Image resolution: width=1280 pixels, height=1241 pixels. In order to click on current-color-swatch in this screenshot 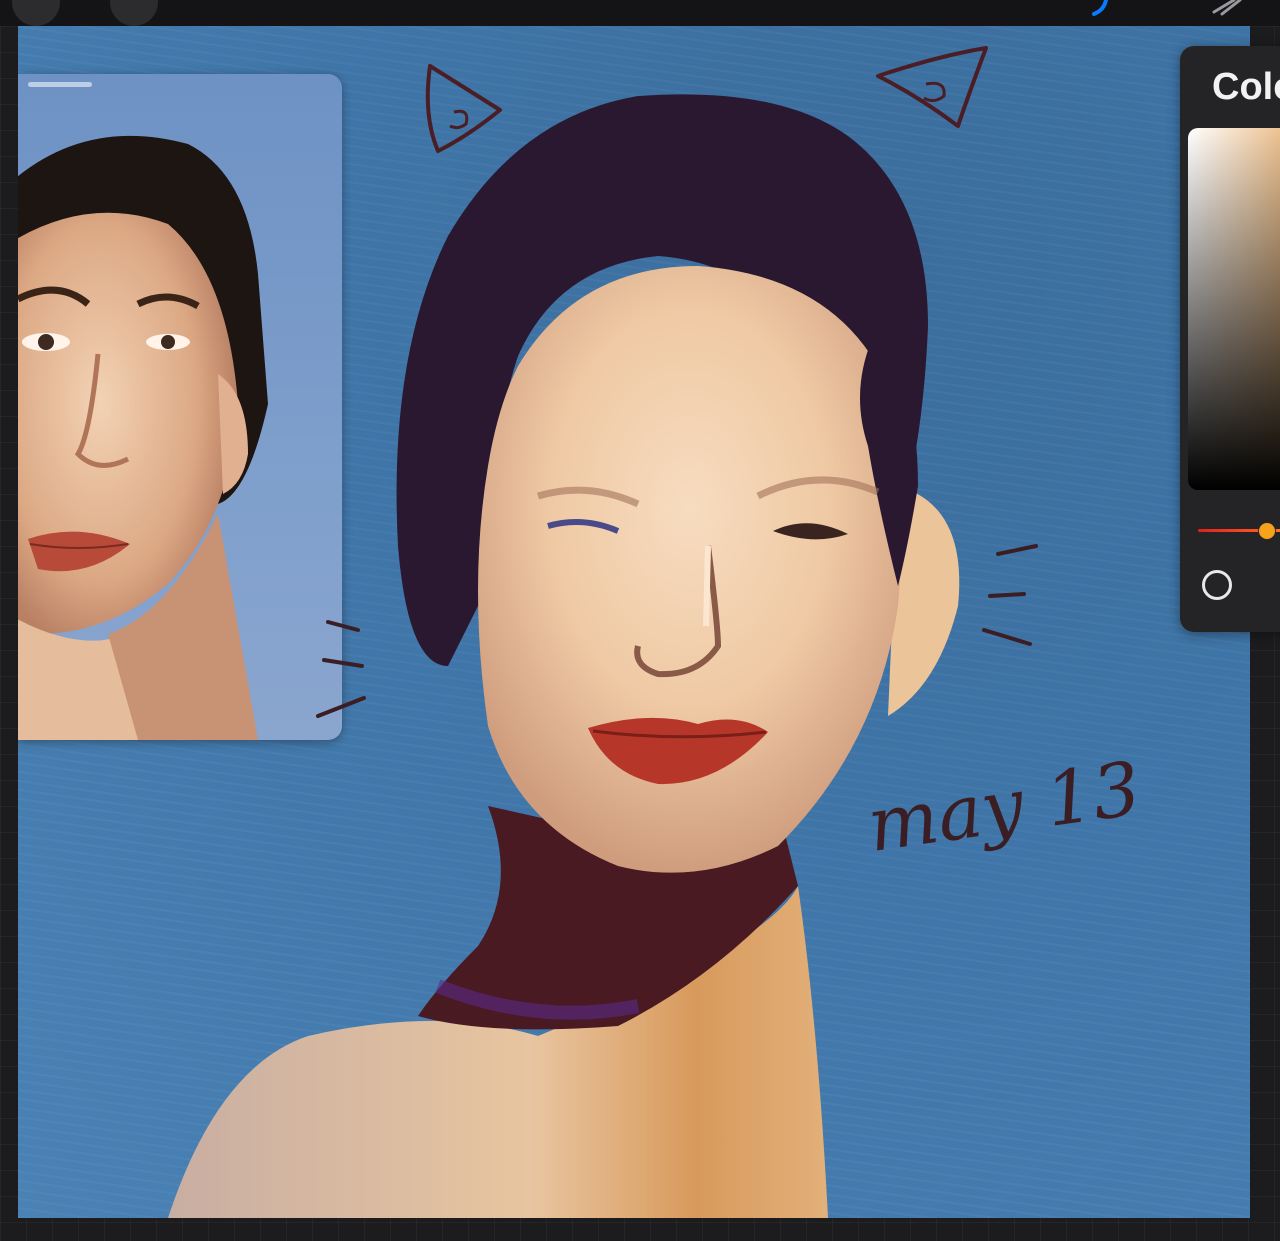, I will do `click(1217, 585)`.